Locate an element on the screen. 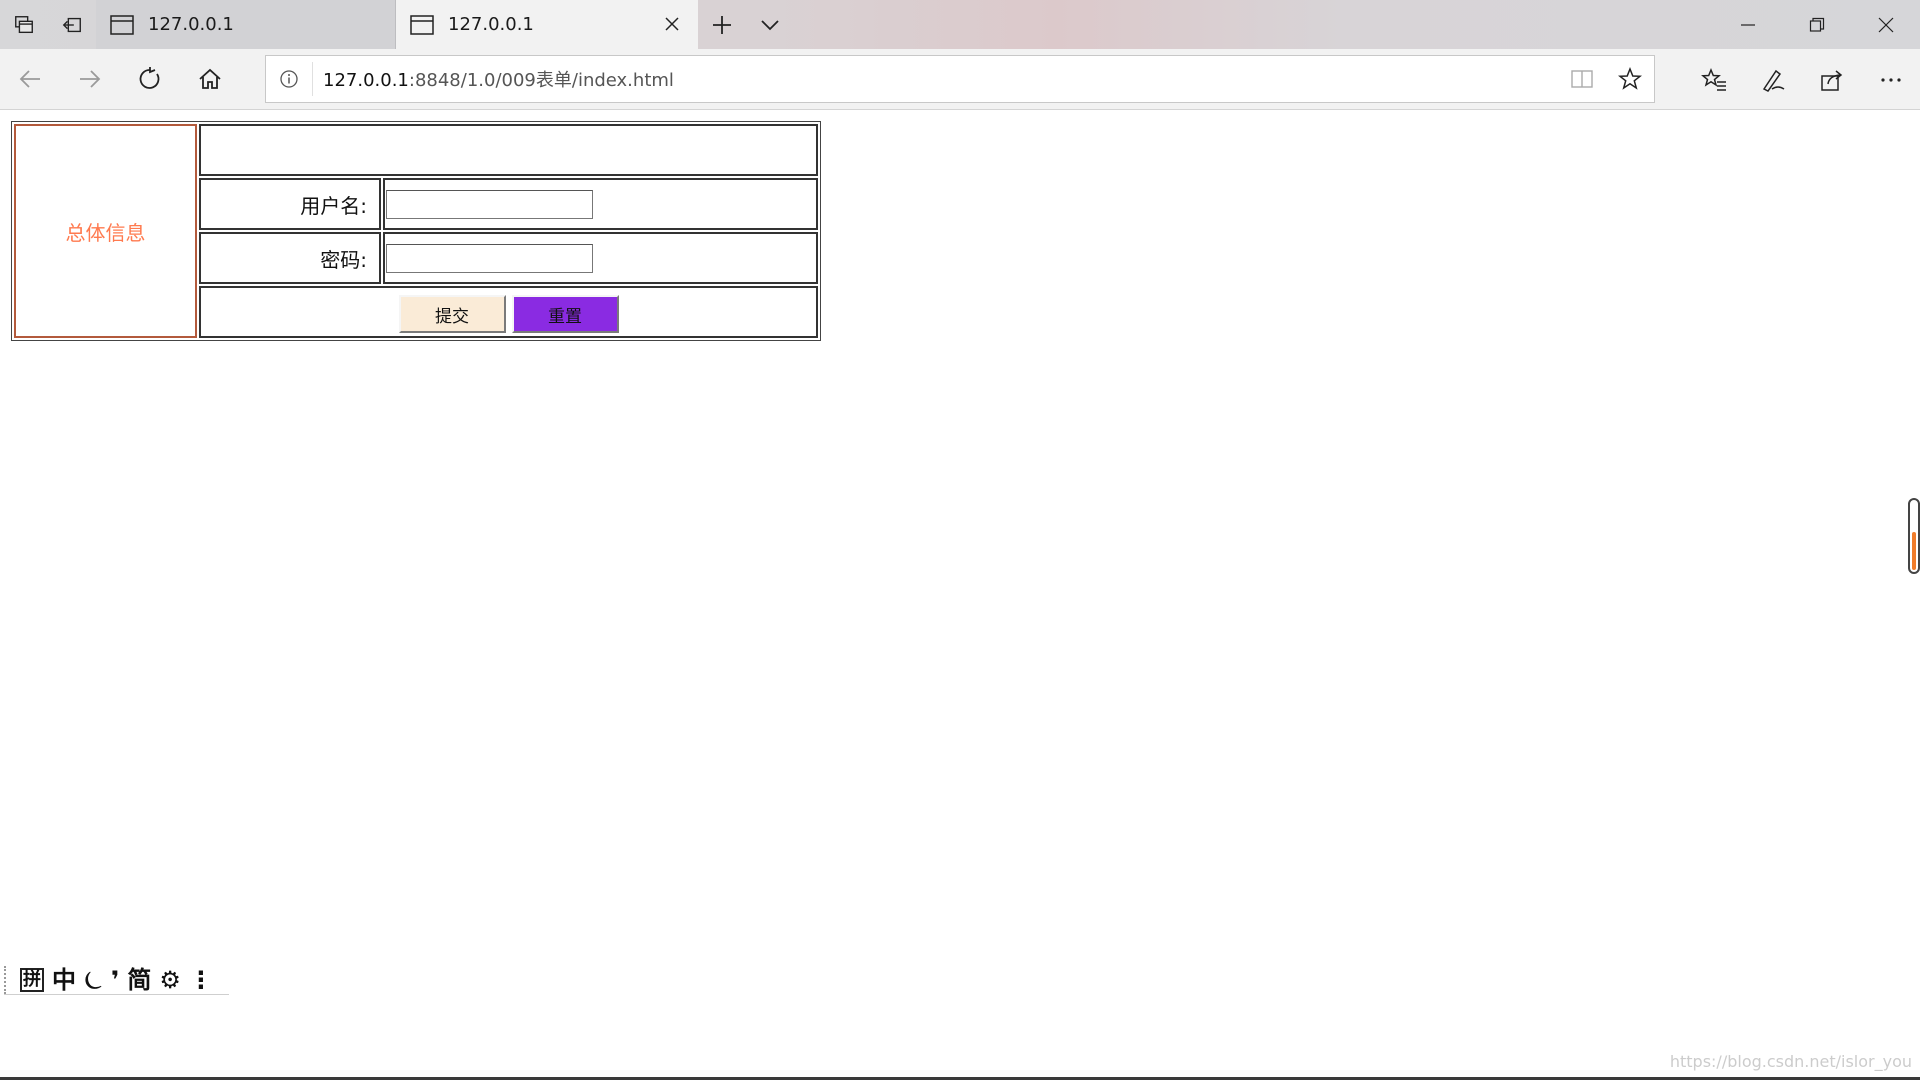 The width and height of the screenshot is (1920, 1080). favorites-list-icon is located at coordinates (1713, 79).